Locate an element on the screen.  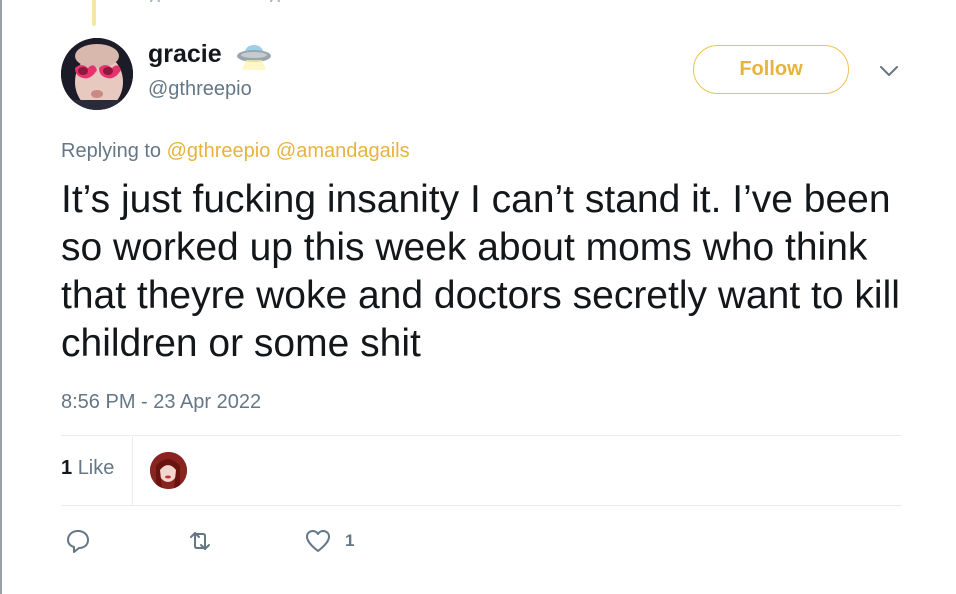
replying-prefix: Replying to is located at coordinates (111, 151).